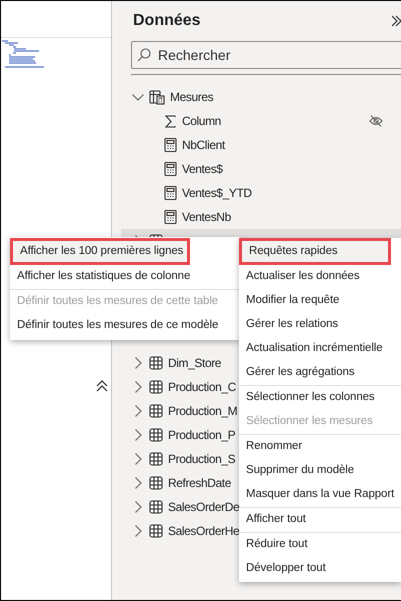 This screenshot has width=401, height=601. I want to click on menu-item: Afficher les 100 premières lignes, so click(100, 251).